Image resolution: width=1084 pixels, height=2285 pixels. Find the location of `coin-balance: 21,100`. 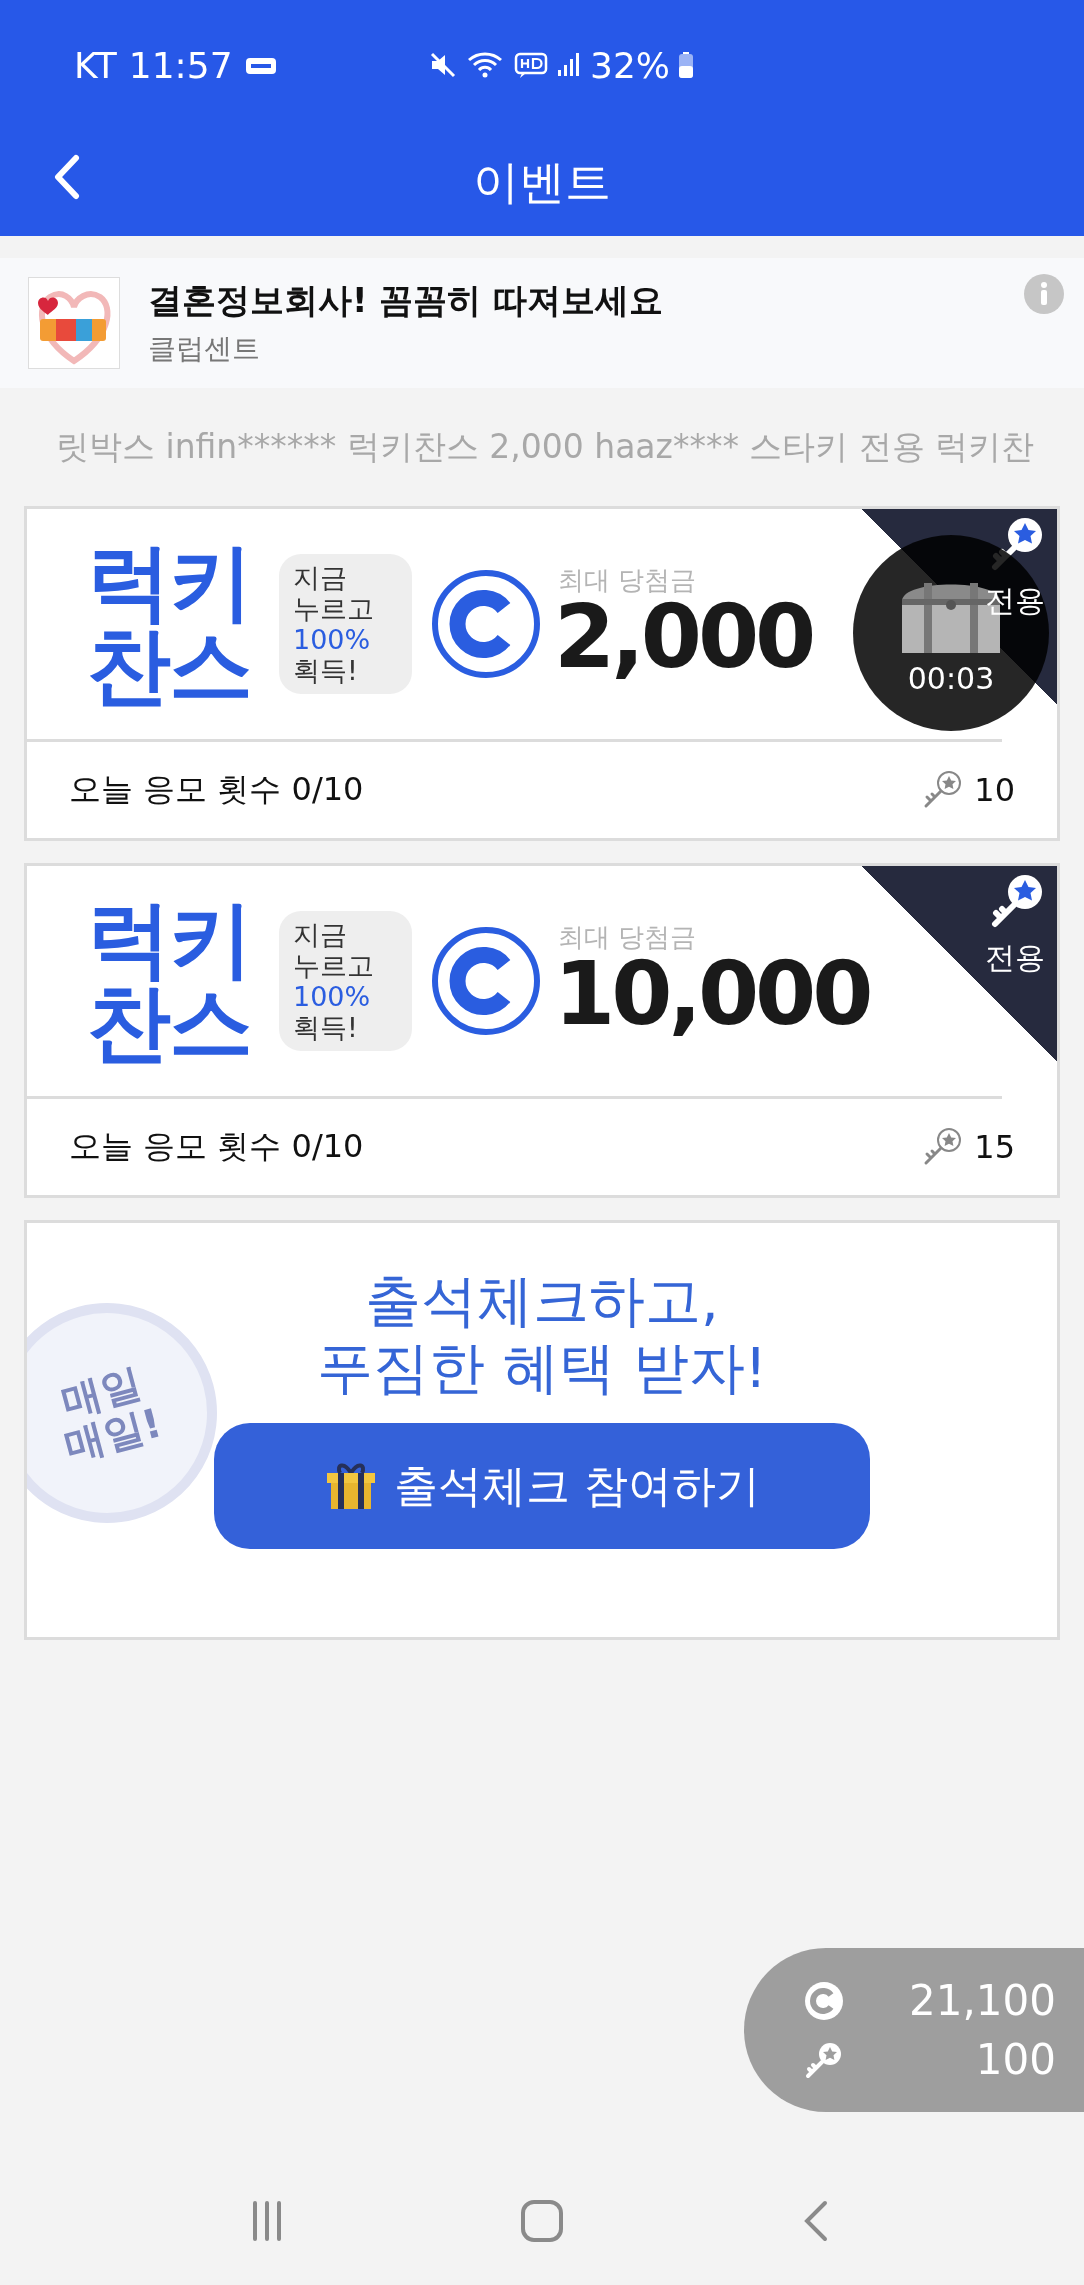

coin-balance: 21,100 is located at coordinates (982, 2000).